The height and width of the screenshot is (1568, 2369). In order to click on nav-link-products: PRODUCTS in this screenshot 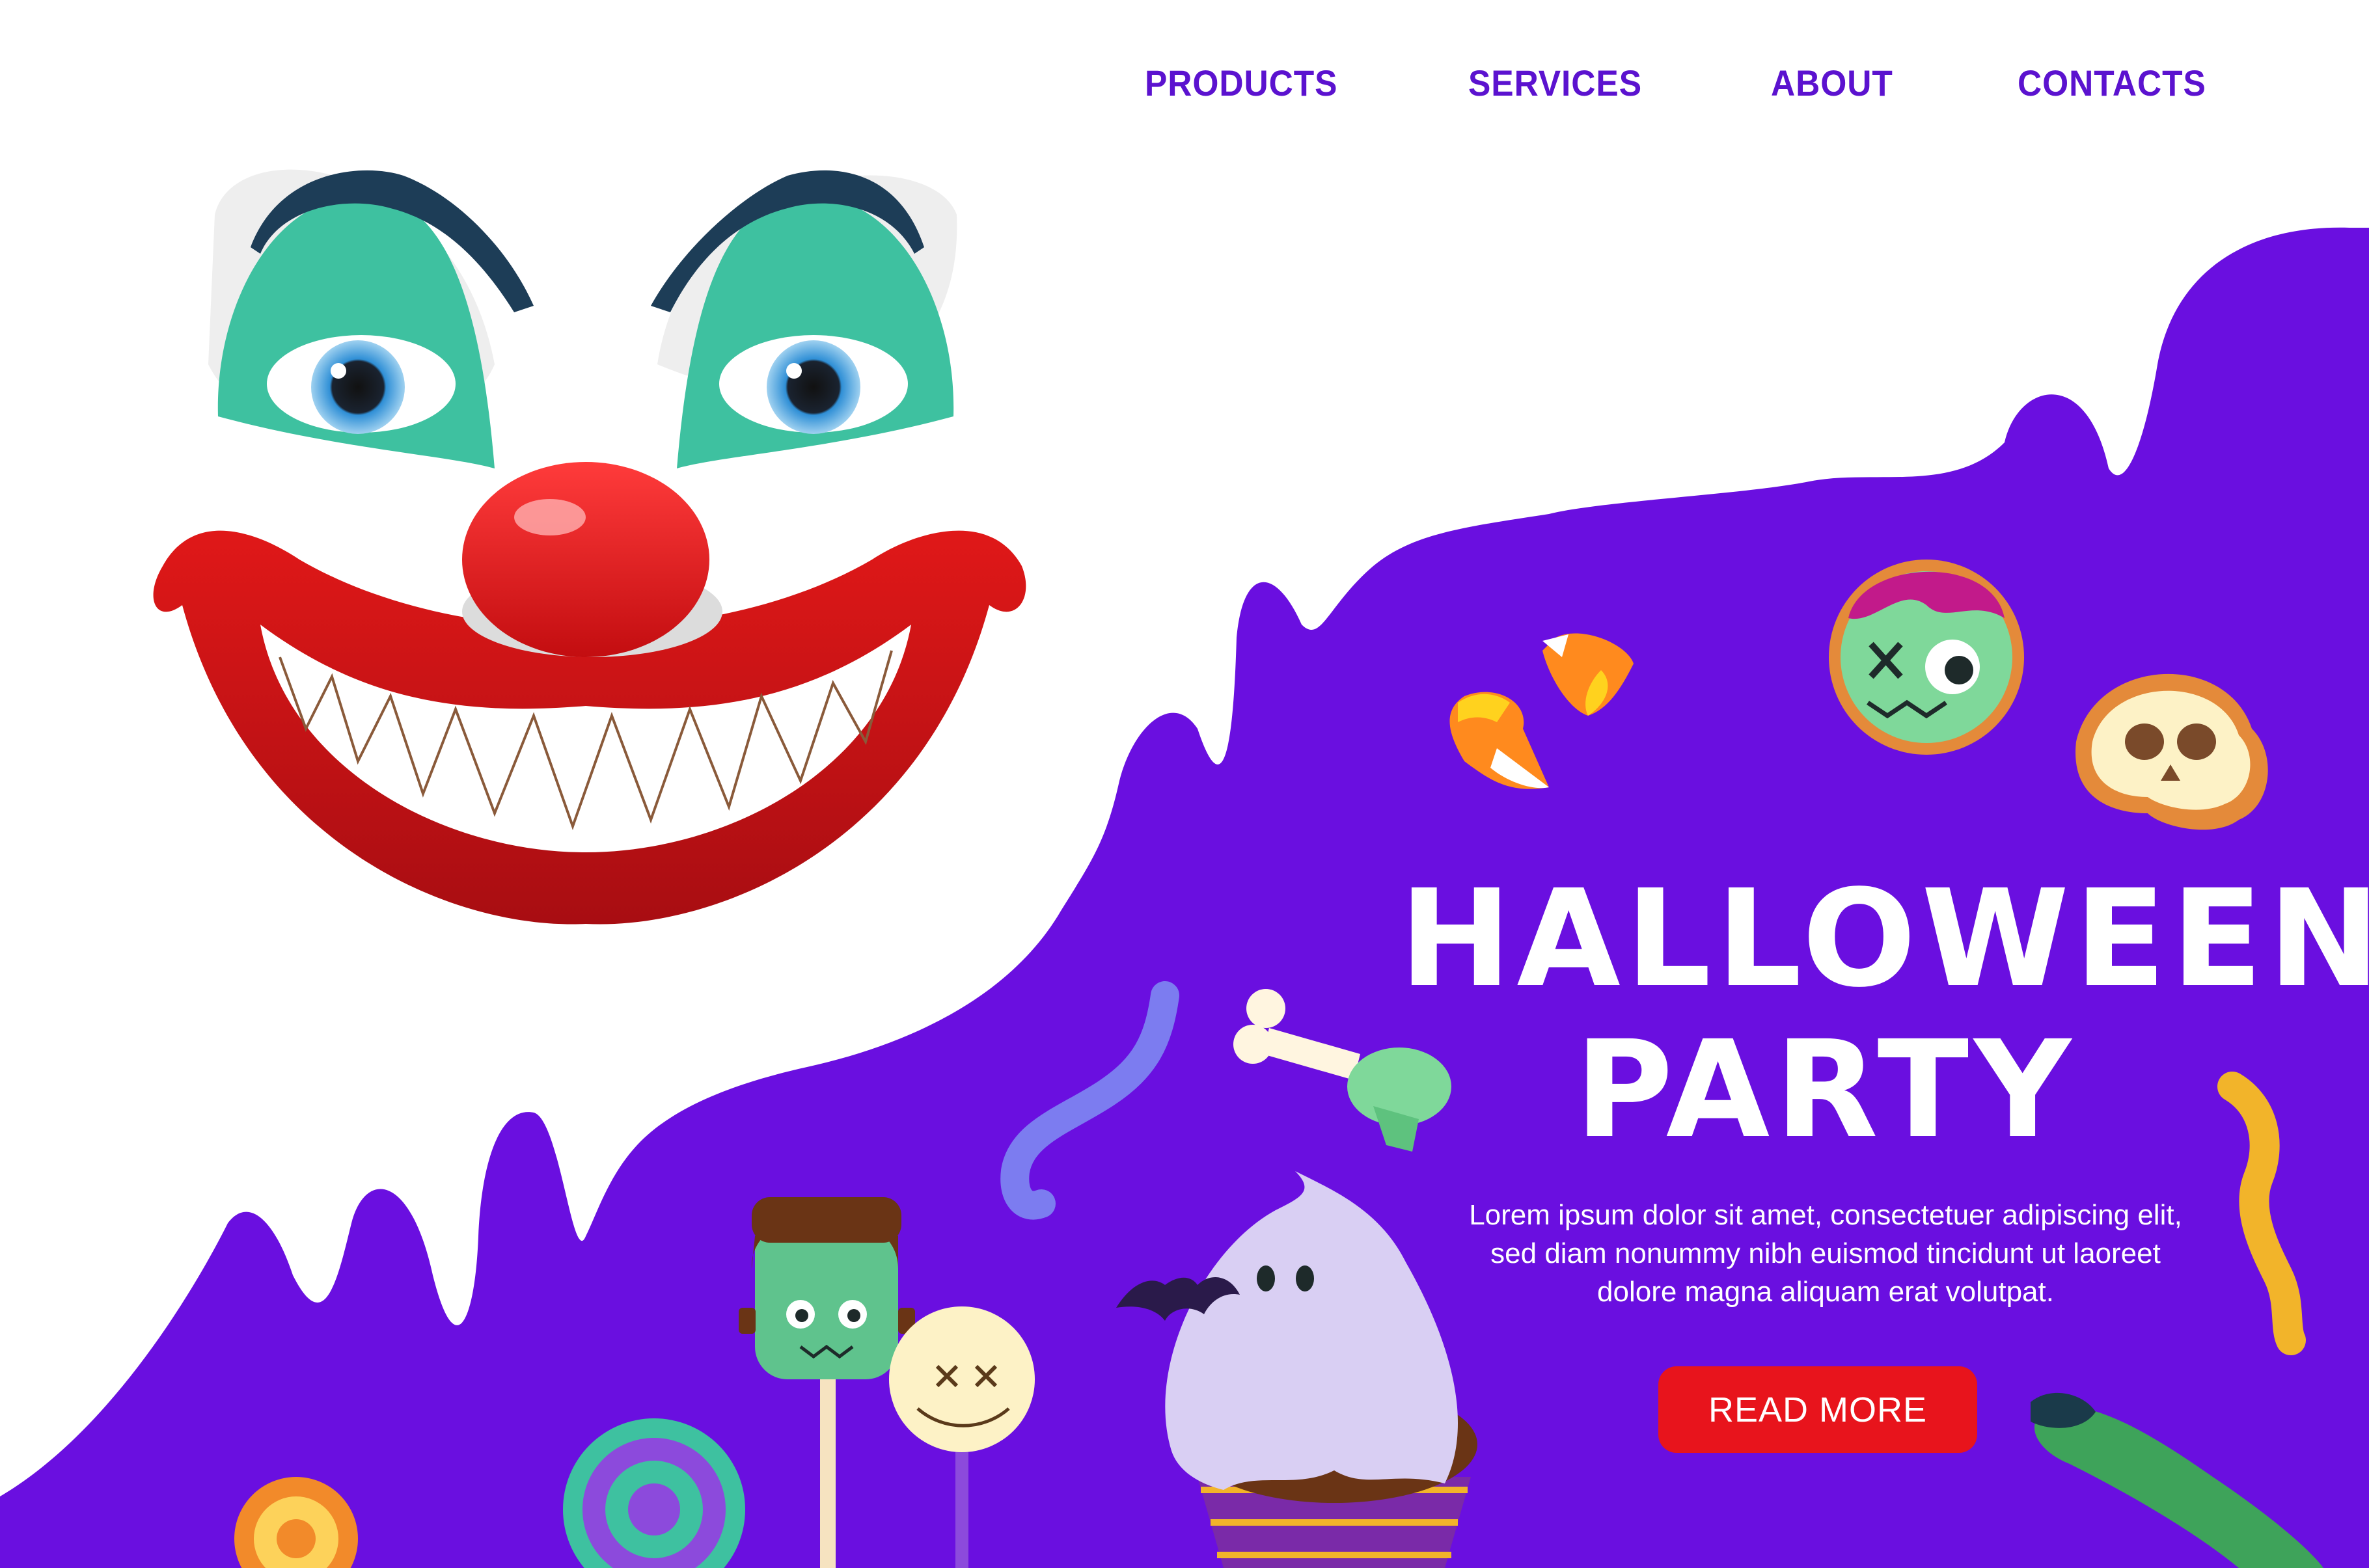, I will do `click(1241, 83)`.